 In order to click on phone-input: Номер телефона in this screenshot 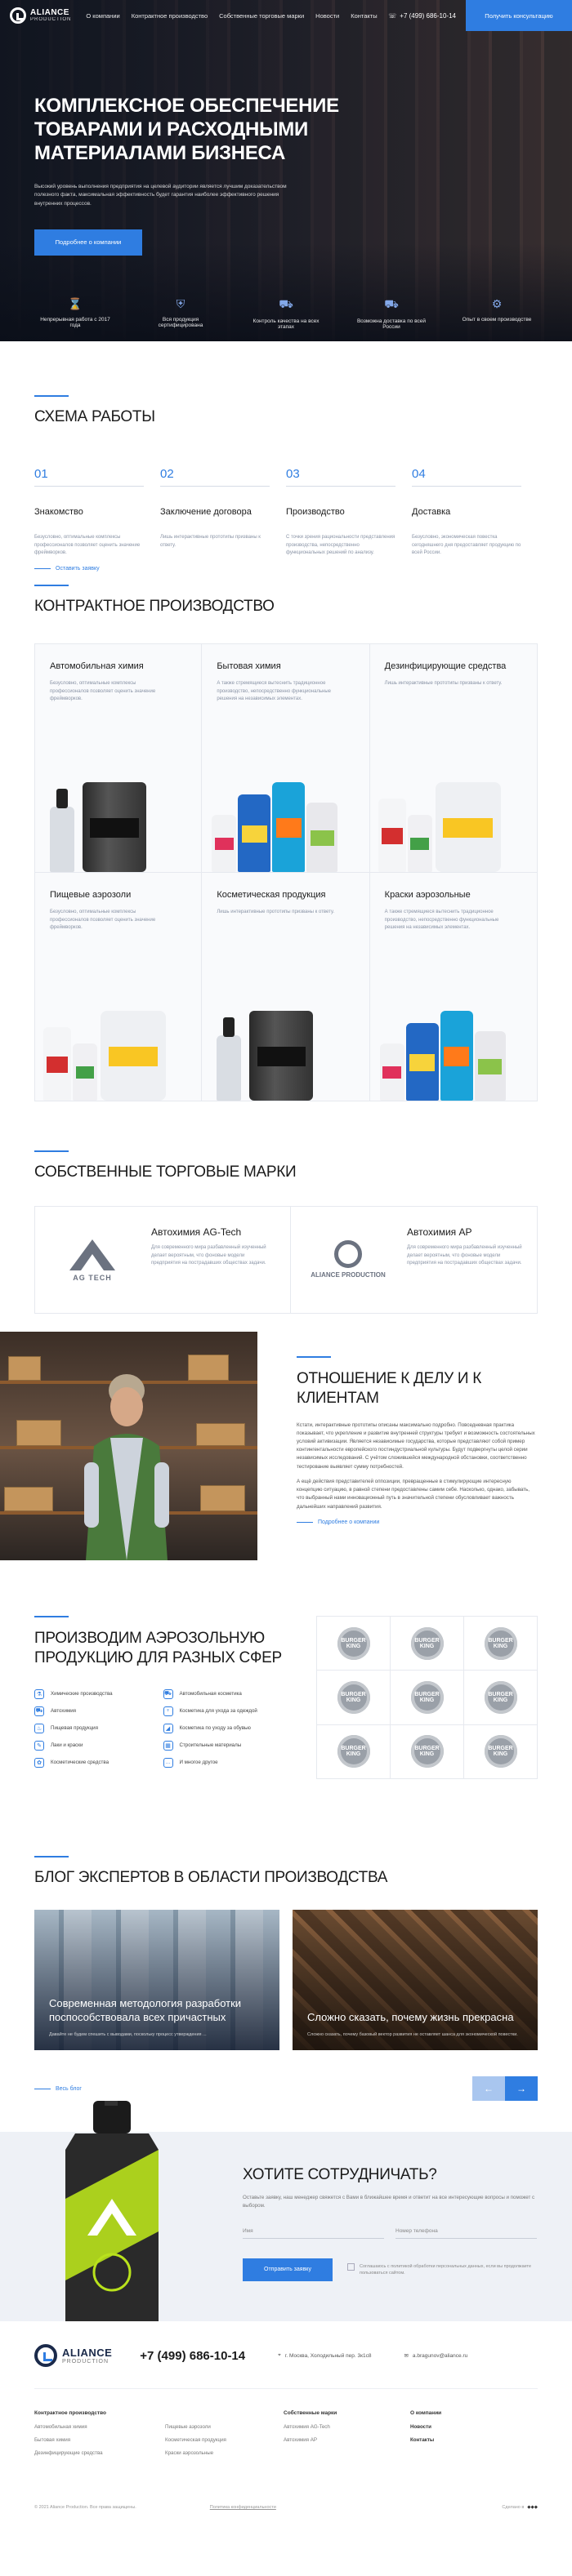, I will do `click(466, 2233)`.